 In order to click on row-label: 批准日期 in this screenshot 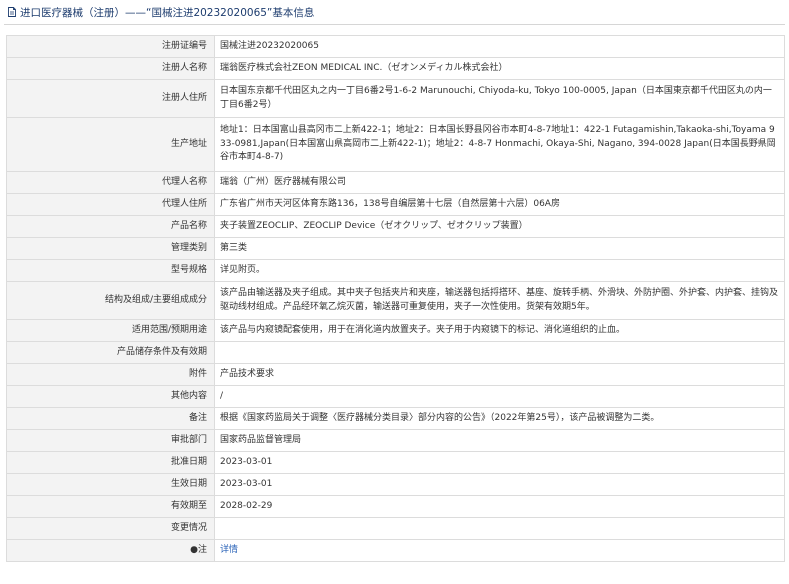, I will do `click(110, 462)`.